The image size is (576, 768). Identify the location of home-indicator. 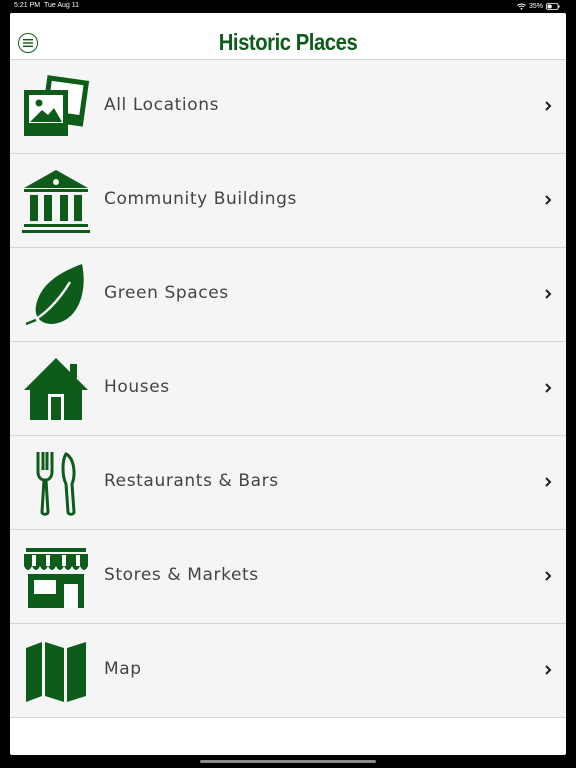
(288, 761).